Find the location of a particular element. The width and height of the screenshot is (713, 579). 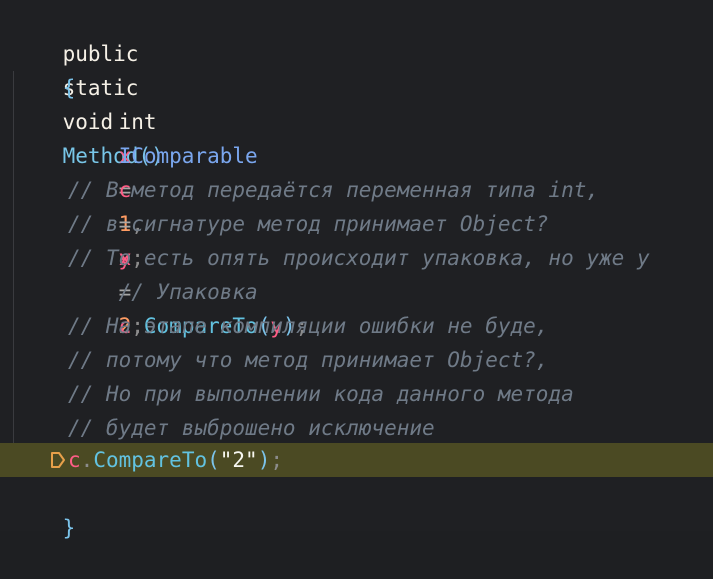

type-icomparable: IComparable is located at coordinates (188, 156).